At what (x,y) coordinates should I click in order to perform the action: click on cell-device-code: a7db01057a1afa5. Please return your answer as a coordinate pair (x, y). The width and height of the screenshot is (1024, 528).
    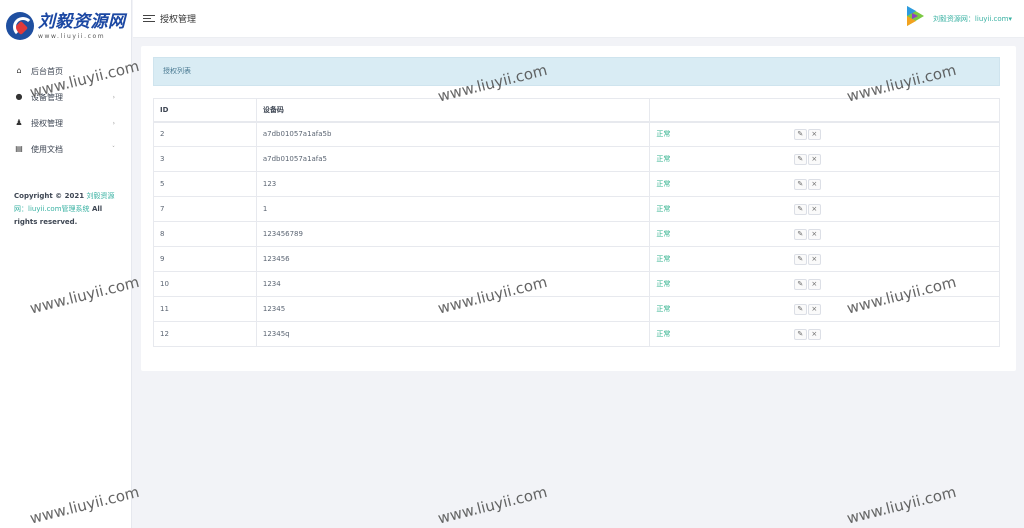
    Looking at the image, I should click on (453, 159).